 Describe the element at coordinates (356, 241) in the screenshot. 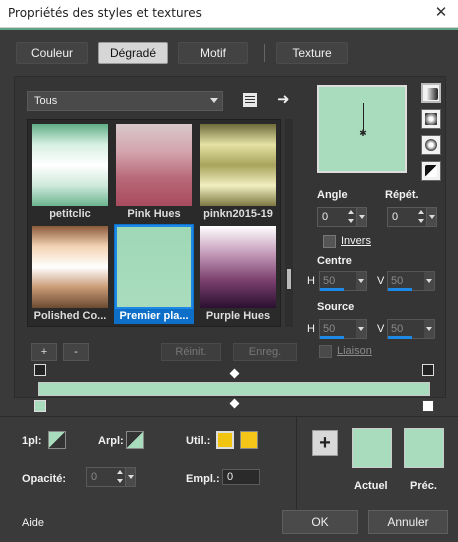

I see `invert-label: Invers` at that location.